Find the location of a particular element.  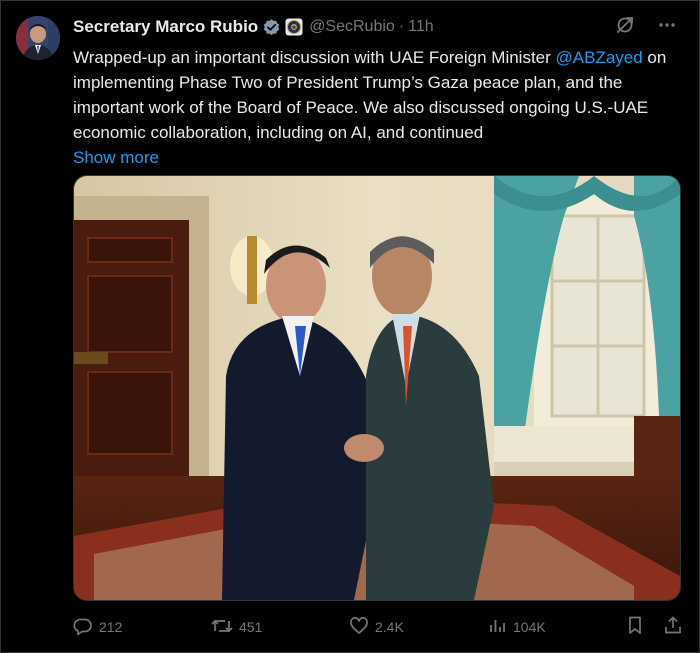

tweet-header: Secretary Marco Rubio @SecRubio · 11h is located at coordinates (375, 27).